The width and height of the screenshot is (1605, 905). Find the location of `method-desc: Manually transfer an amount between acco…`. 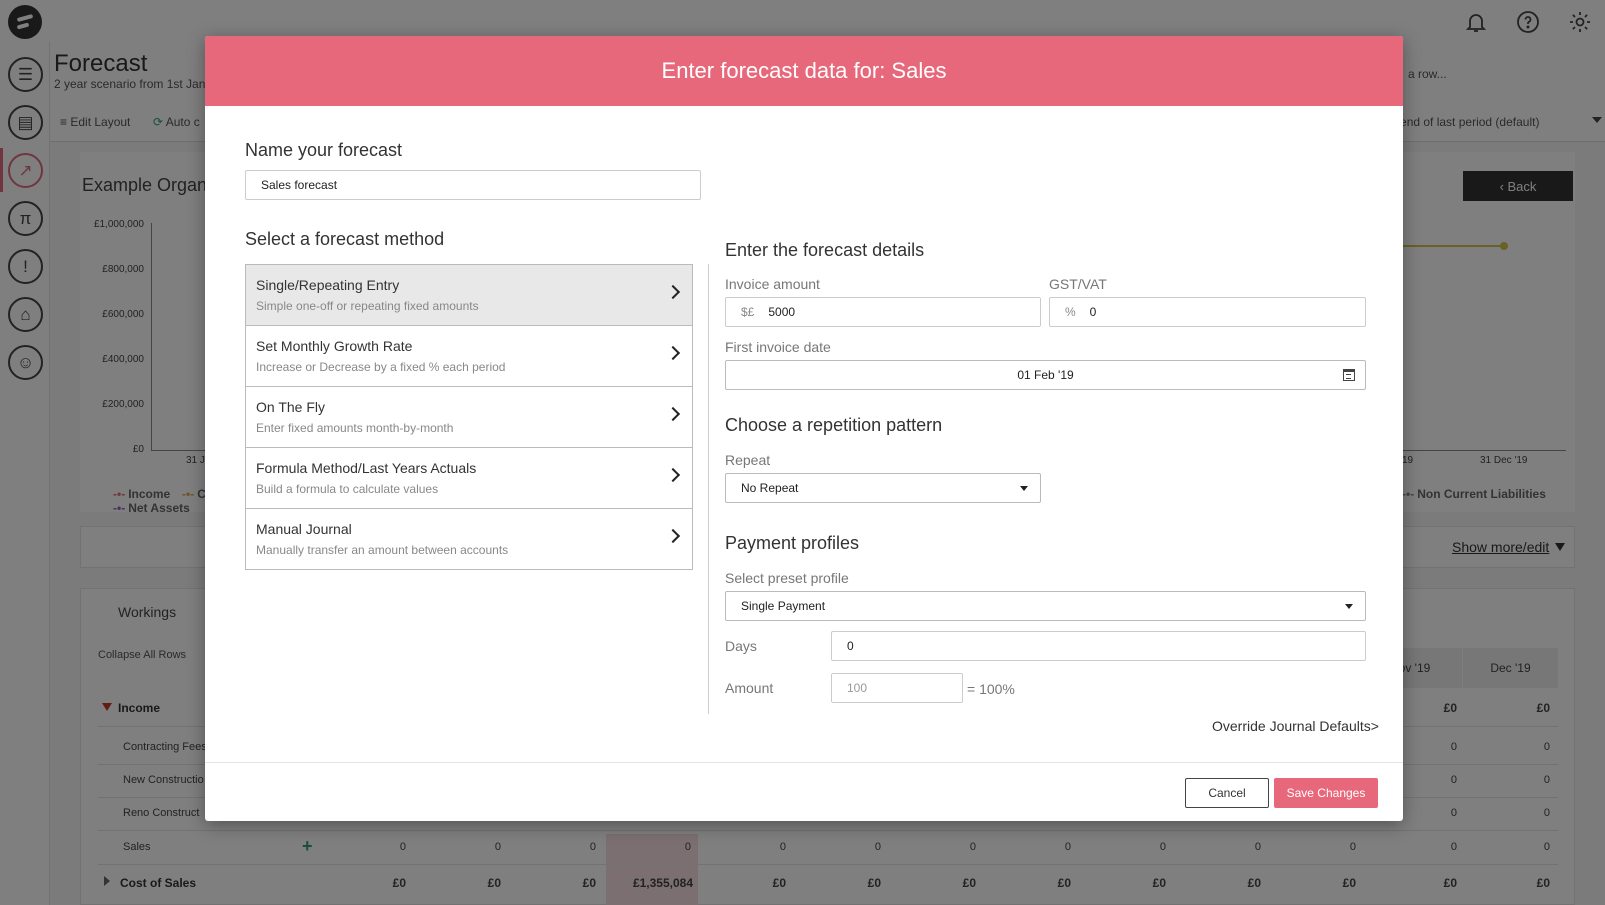

method-desc: Manually transfer an amount between acco… is located at coordinates (382, 550).